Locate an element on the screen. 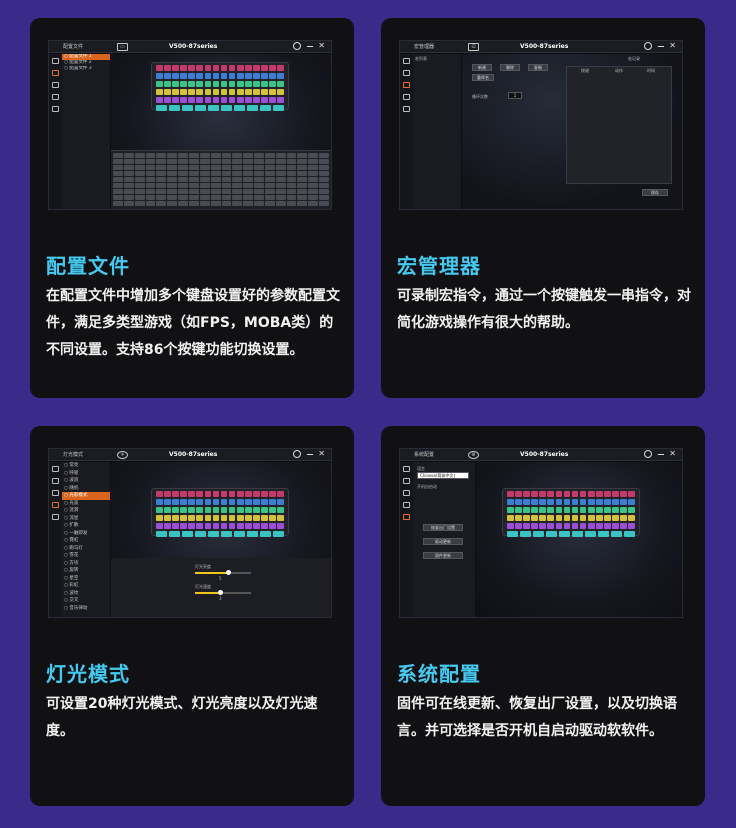 The image size is (736, 828). list-item: 涟漪 is located at coordinates (86, 511).